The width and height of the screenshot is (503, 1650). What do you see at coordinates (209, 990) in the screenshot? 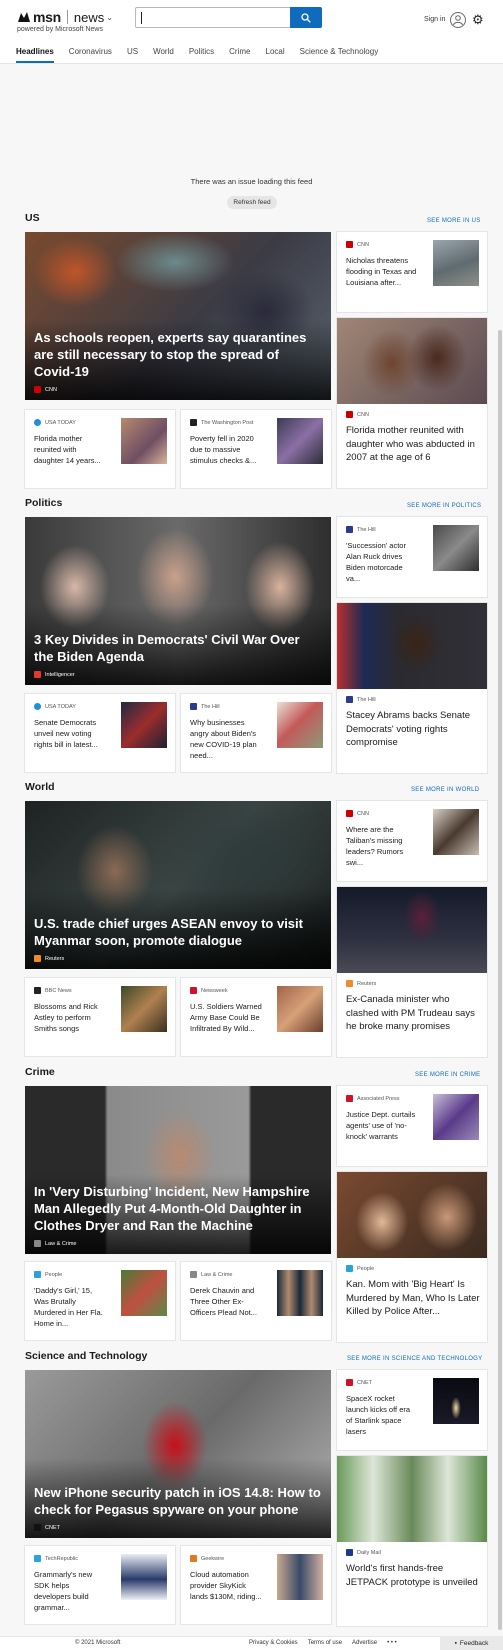
I see `card-source: Newsweek` at bounding box center [209, 990].